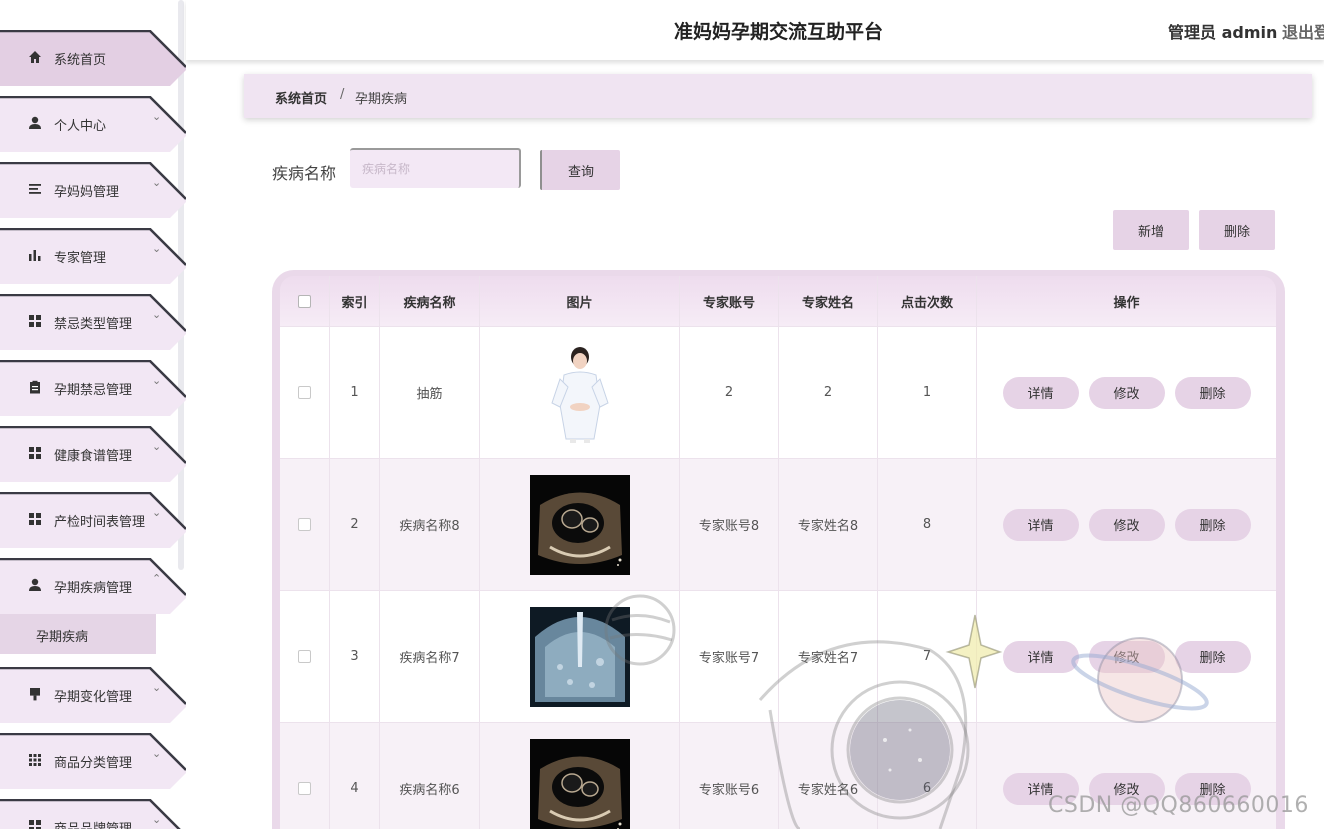 This screenshot has width=1324, height=829. I want to click on submenu-item-disease: 孕期疾病, so click(78, 634).